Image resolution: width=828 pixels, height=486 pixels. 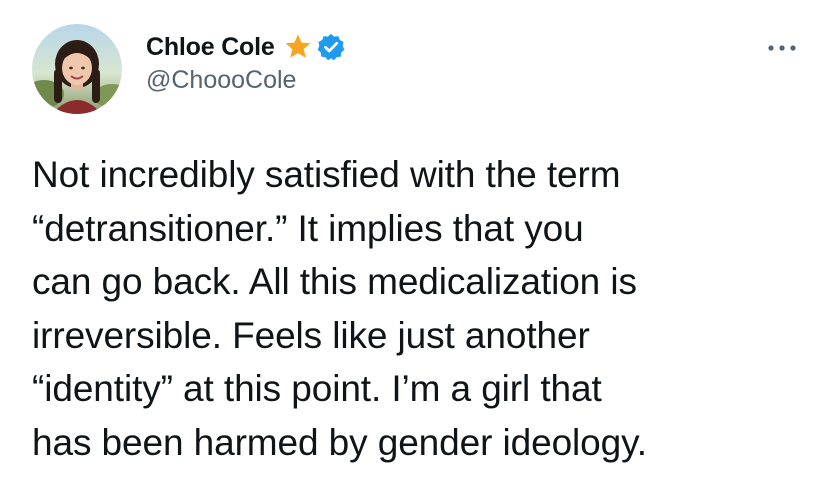 I want to click on tweet-header: Chloe Cole @ChoooCole, so click(x=246, y=62).